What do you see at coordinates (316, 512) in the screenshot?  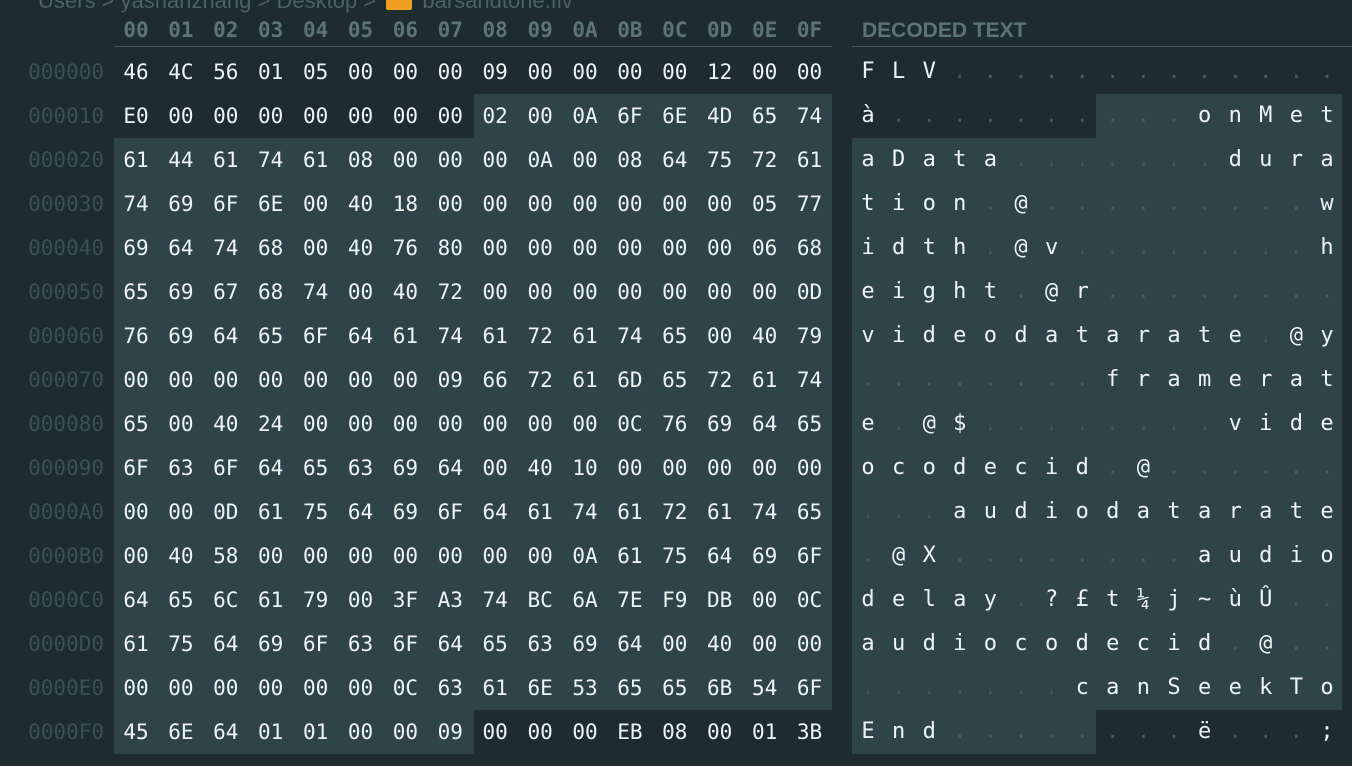 I see `hex-byte: 75` at bounding box center [316, 512].